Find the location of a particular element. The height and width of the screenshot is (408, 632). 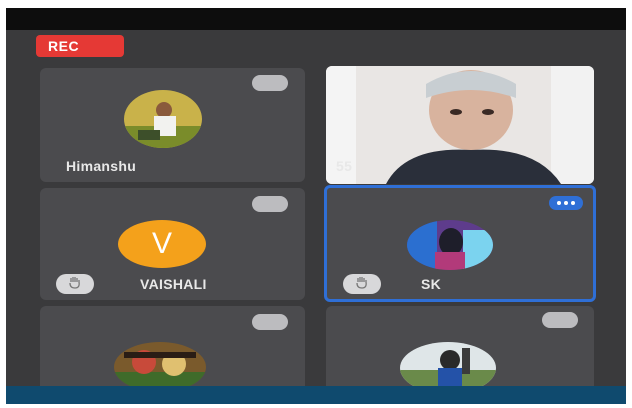

participant-name: SK is located at coordinates (431, 284).